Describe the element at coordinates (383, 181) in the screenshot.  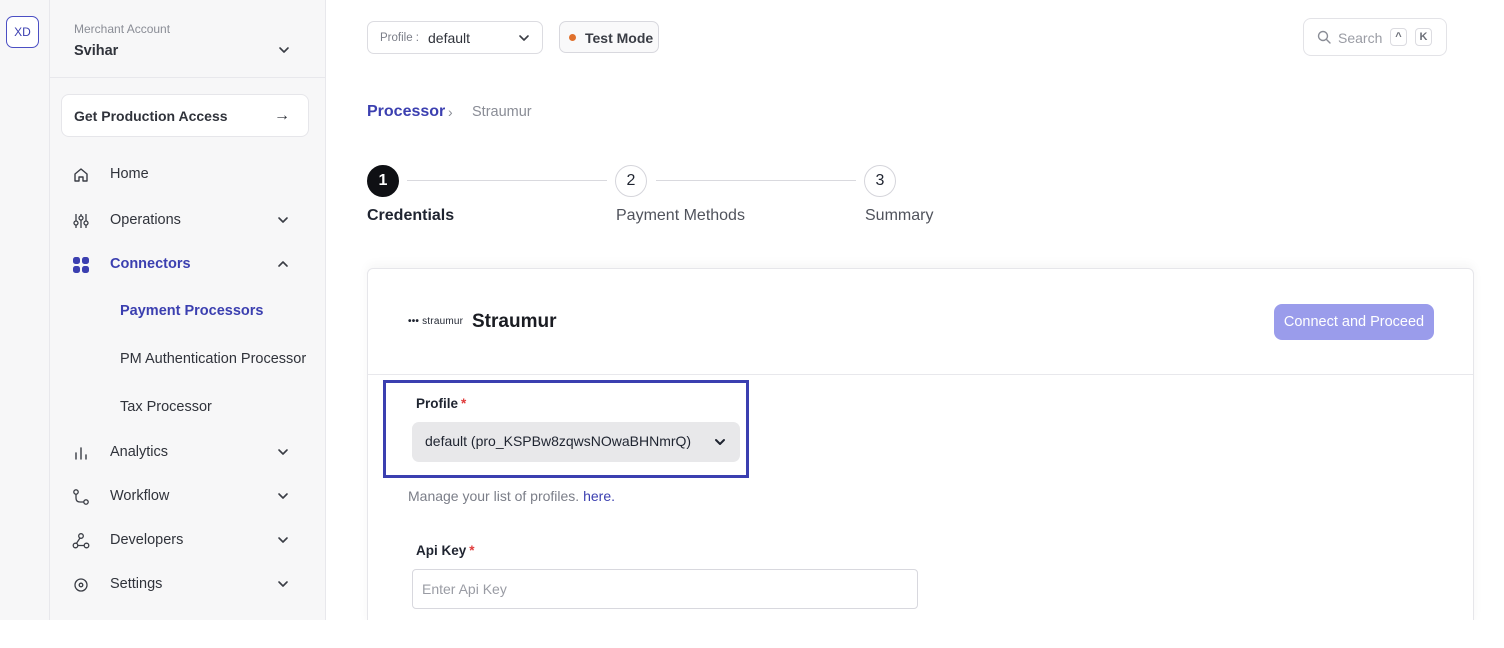
I see `step-1-number: 1` at that location.